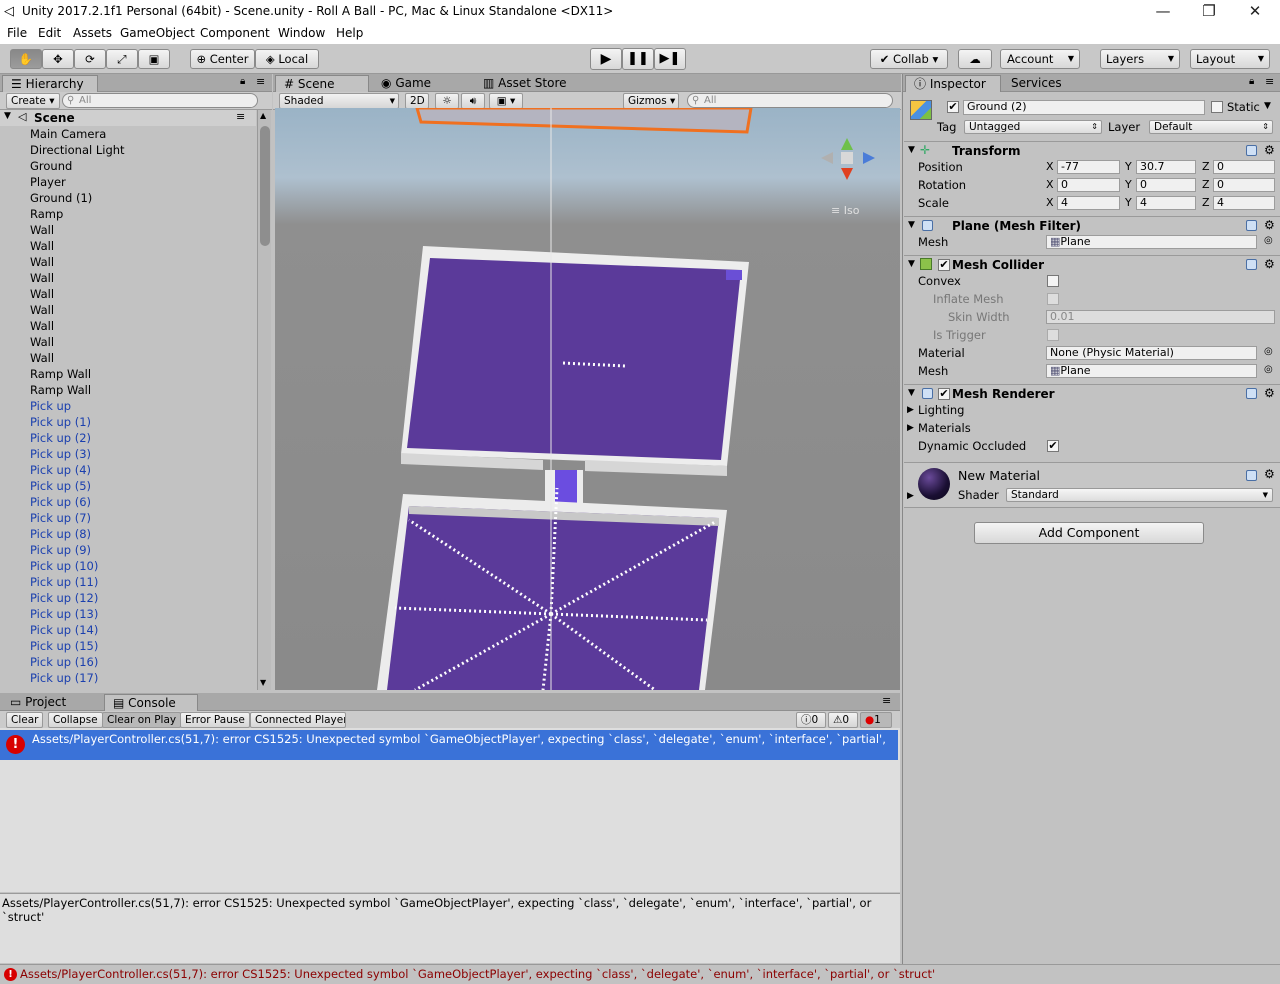 This screenshot has width=1280, height=984. What do you see at coordinates (1089, 533) in the screenshot?
I see `add-component-button: Add Component` at bounding box center [1089, 533].